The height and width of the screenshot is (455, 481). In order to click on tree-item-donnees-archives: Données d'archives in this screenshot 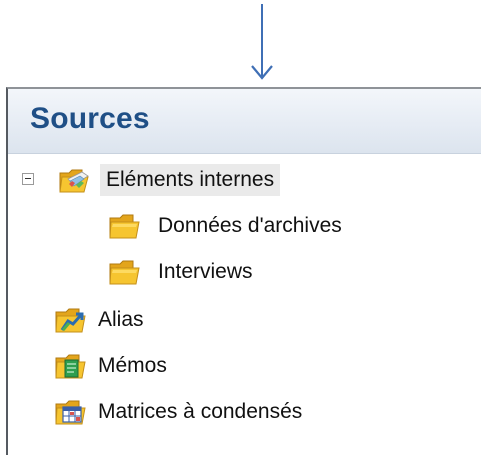, I will do `click(228, 226)`.